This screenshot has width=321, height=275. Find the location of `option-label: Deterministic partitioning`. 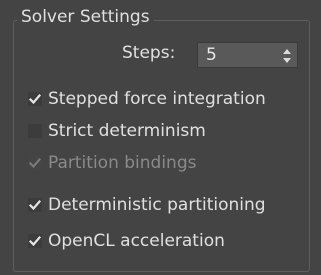

option-label: Deterministic partitioning is located at coordinates (157, 205).